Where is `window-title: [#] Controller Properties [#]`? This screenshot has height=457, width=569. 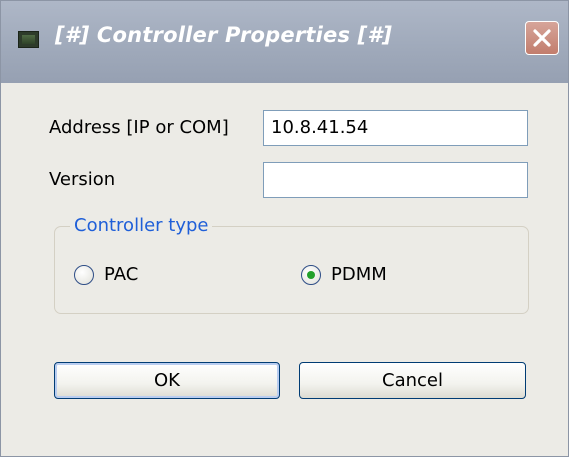
window-title: [#] Controller Properties [#] is located at coordinates (224, 35).